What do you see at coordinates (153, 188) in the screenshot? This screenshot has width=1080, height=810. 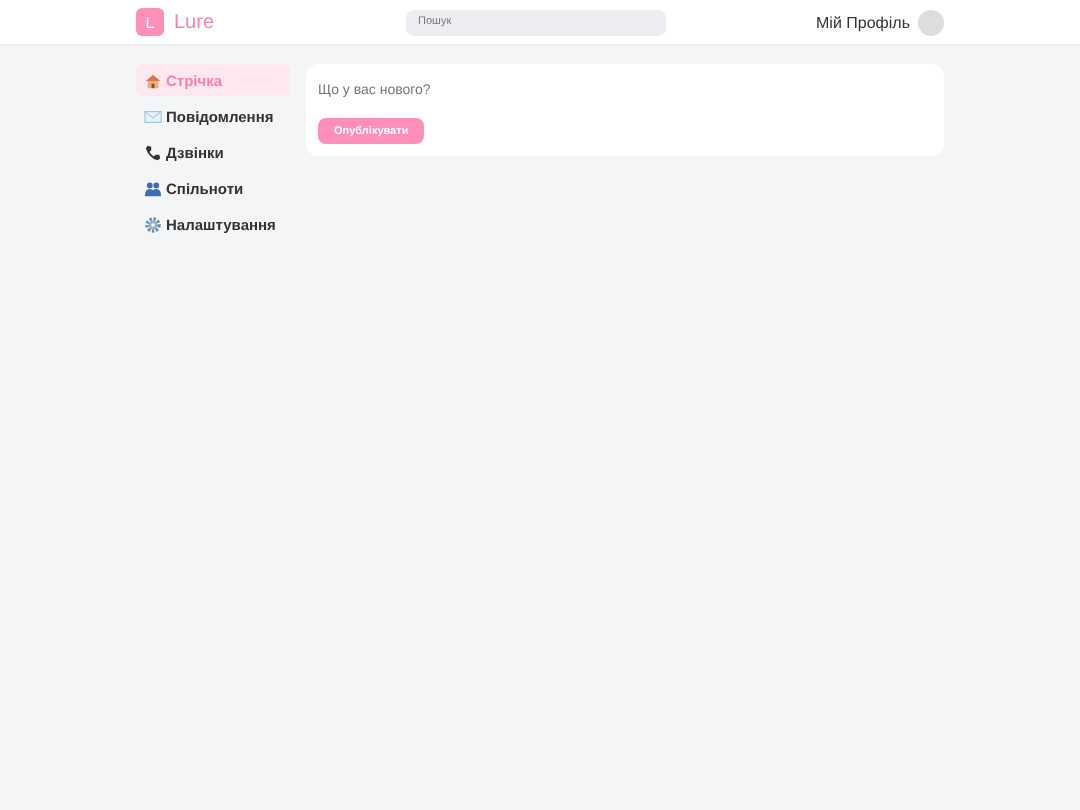 I see `people-icon` at bounding box center [153, 188].